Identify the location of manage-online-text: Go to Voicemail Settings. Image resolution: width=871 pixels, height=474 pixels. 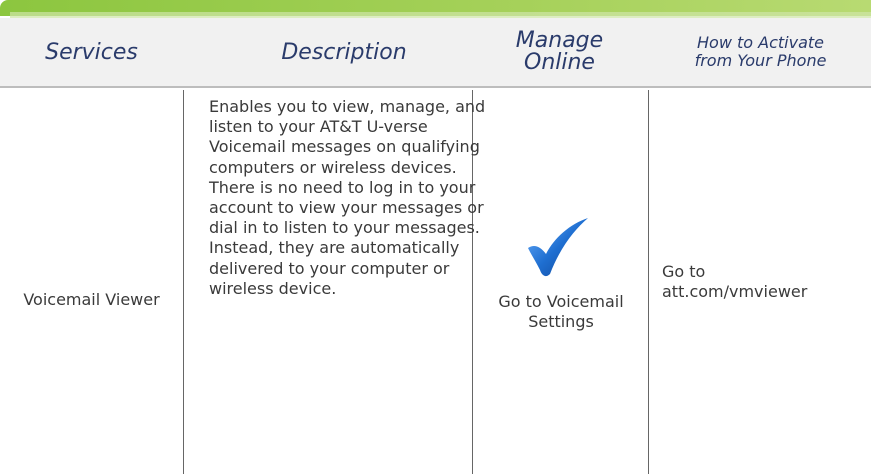
(561, 312).